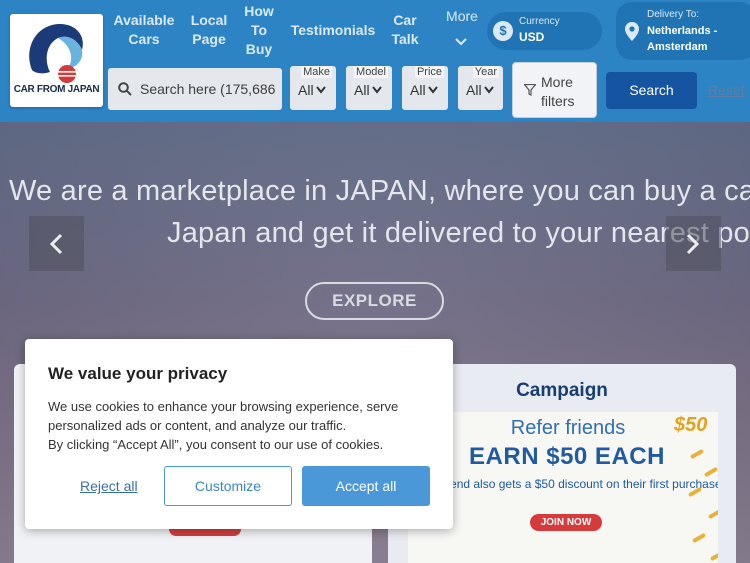  I want to click on filter-make: Make All, so click(313, 88).